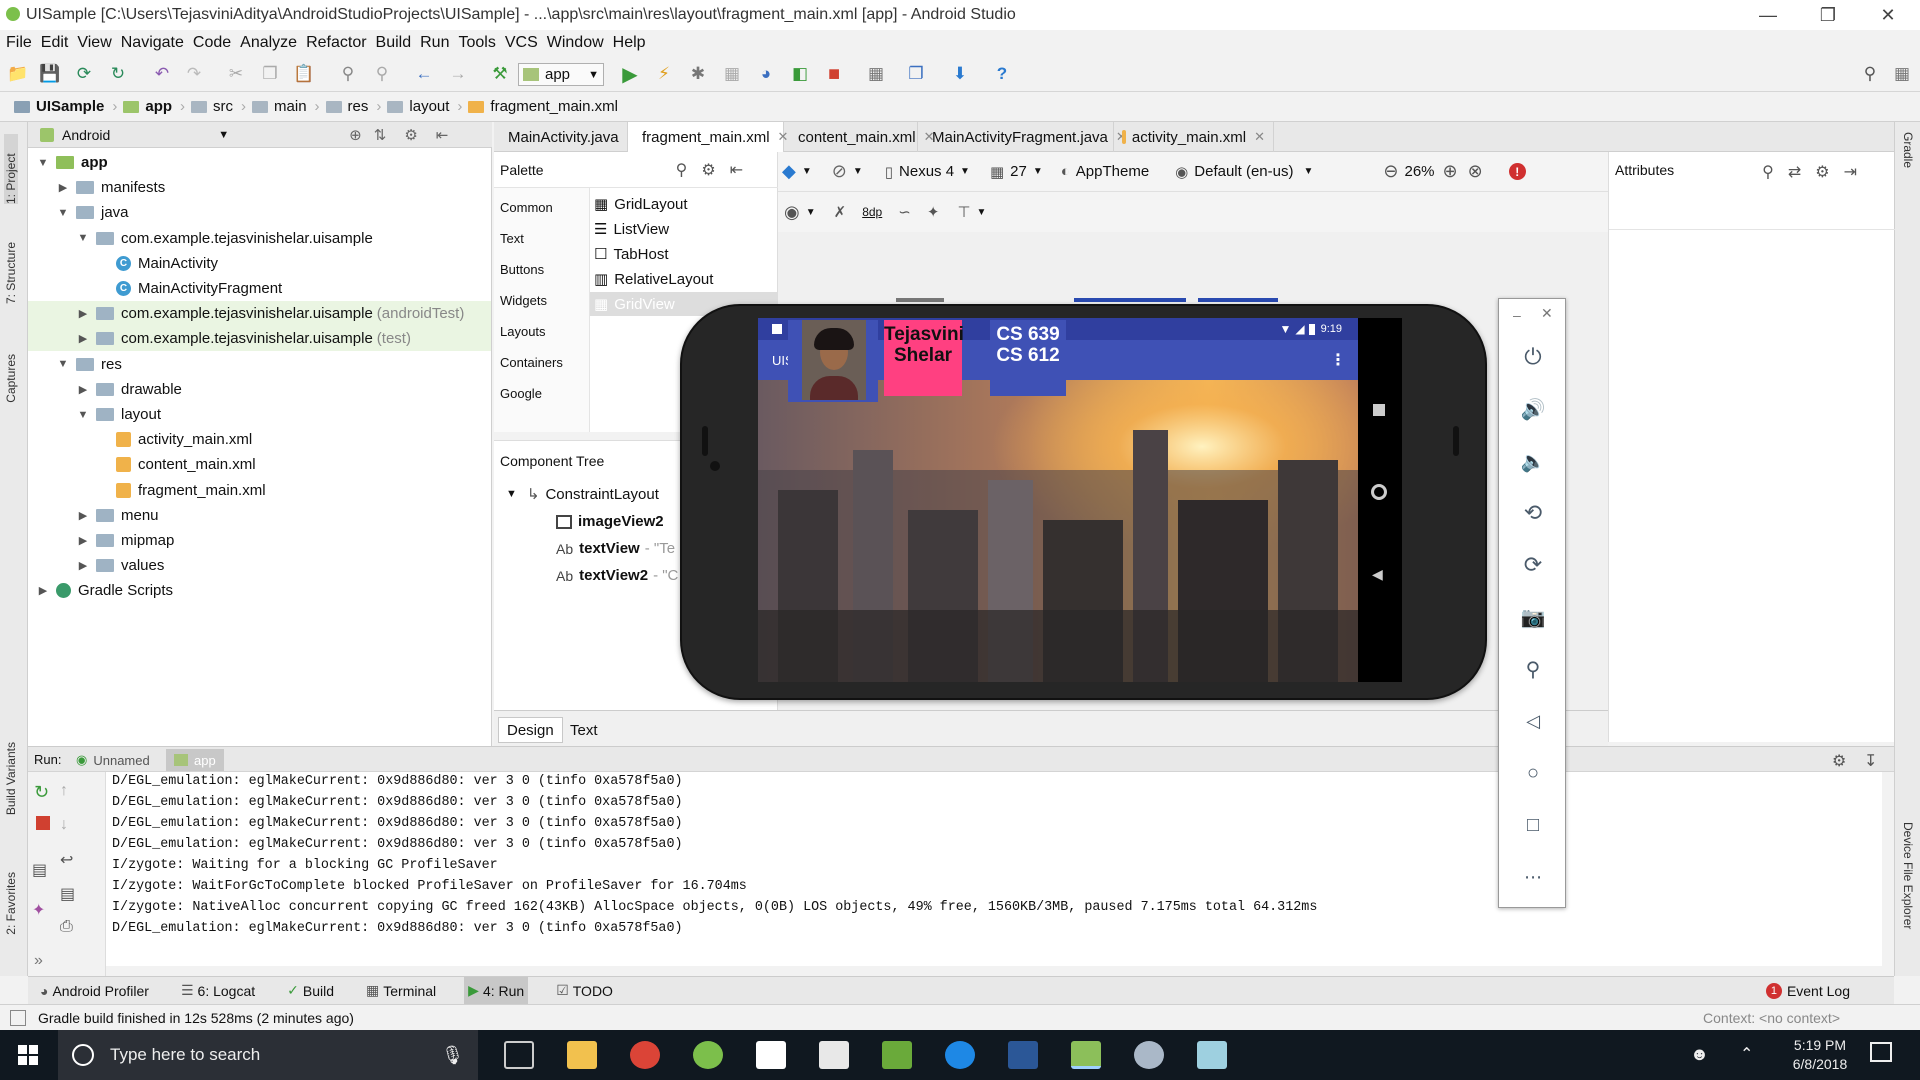 This screenshot has height=1080, width=1920. I want to click on avd-manager-icon: ⬇, so click(960, 74).